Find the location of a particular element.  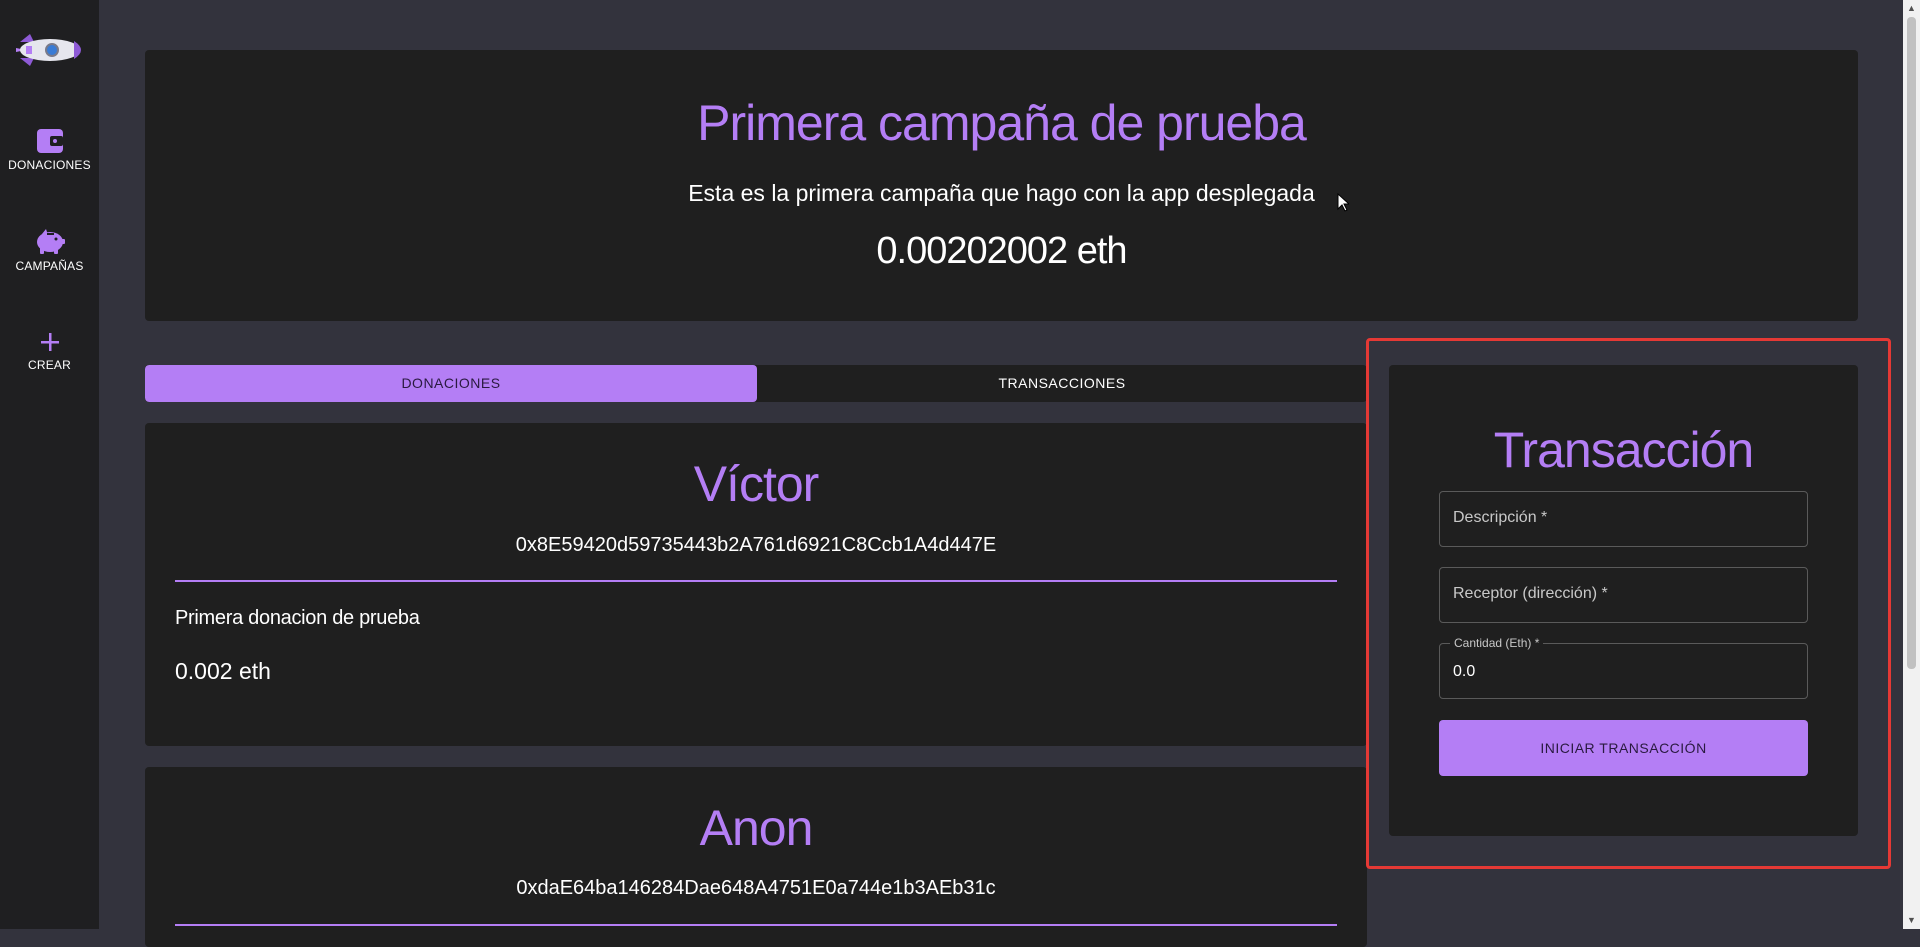

tab-bar: DONACIONES TRANSACCIONES is located at coordinates (756, 383).